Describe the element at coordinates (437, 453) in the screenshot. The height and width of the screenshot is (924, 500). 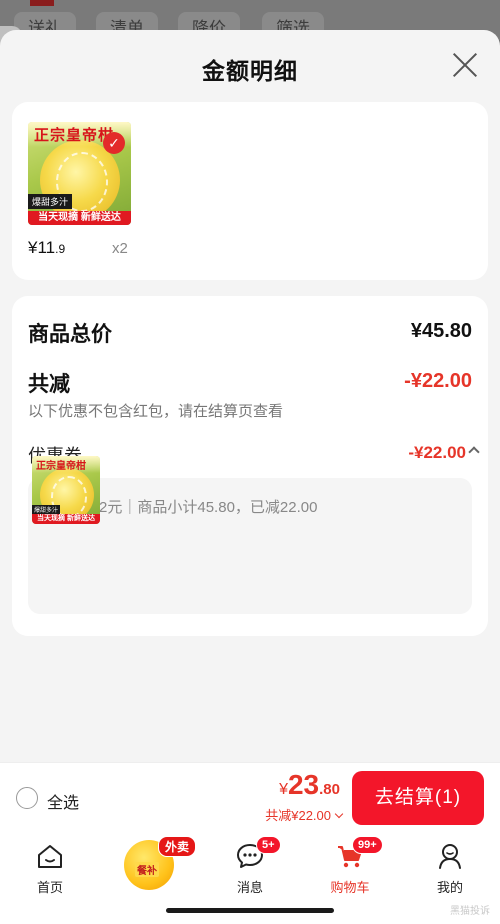
I see `coupon-value: -¥22.00` at that location.